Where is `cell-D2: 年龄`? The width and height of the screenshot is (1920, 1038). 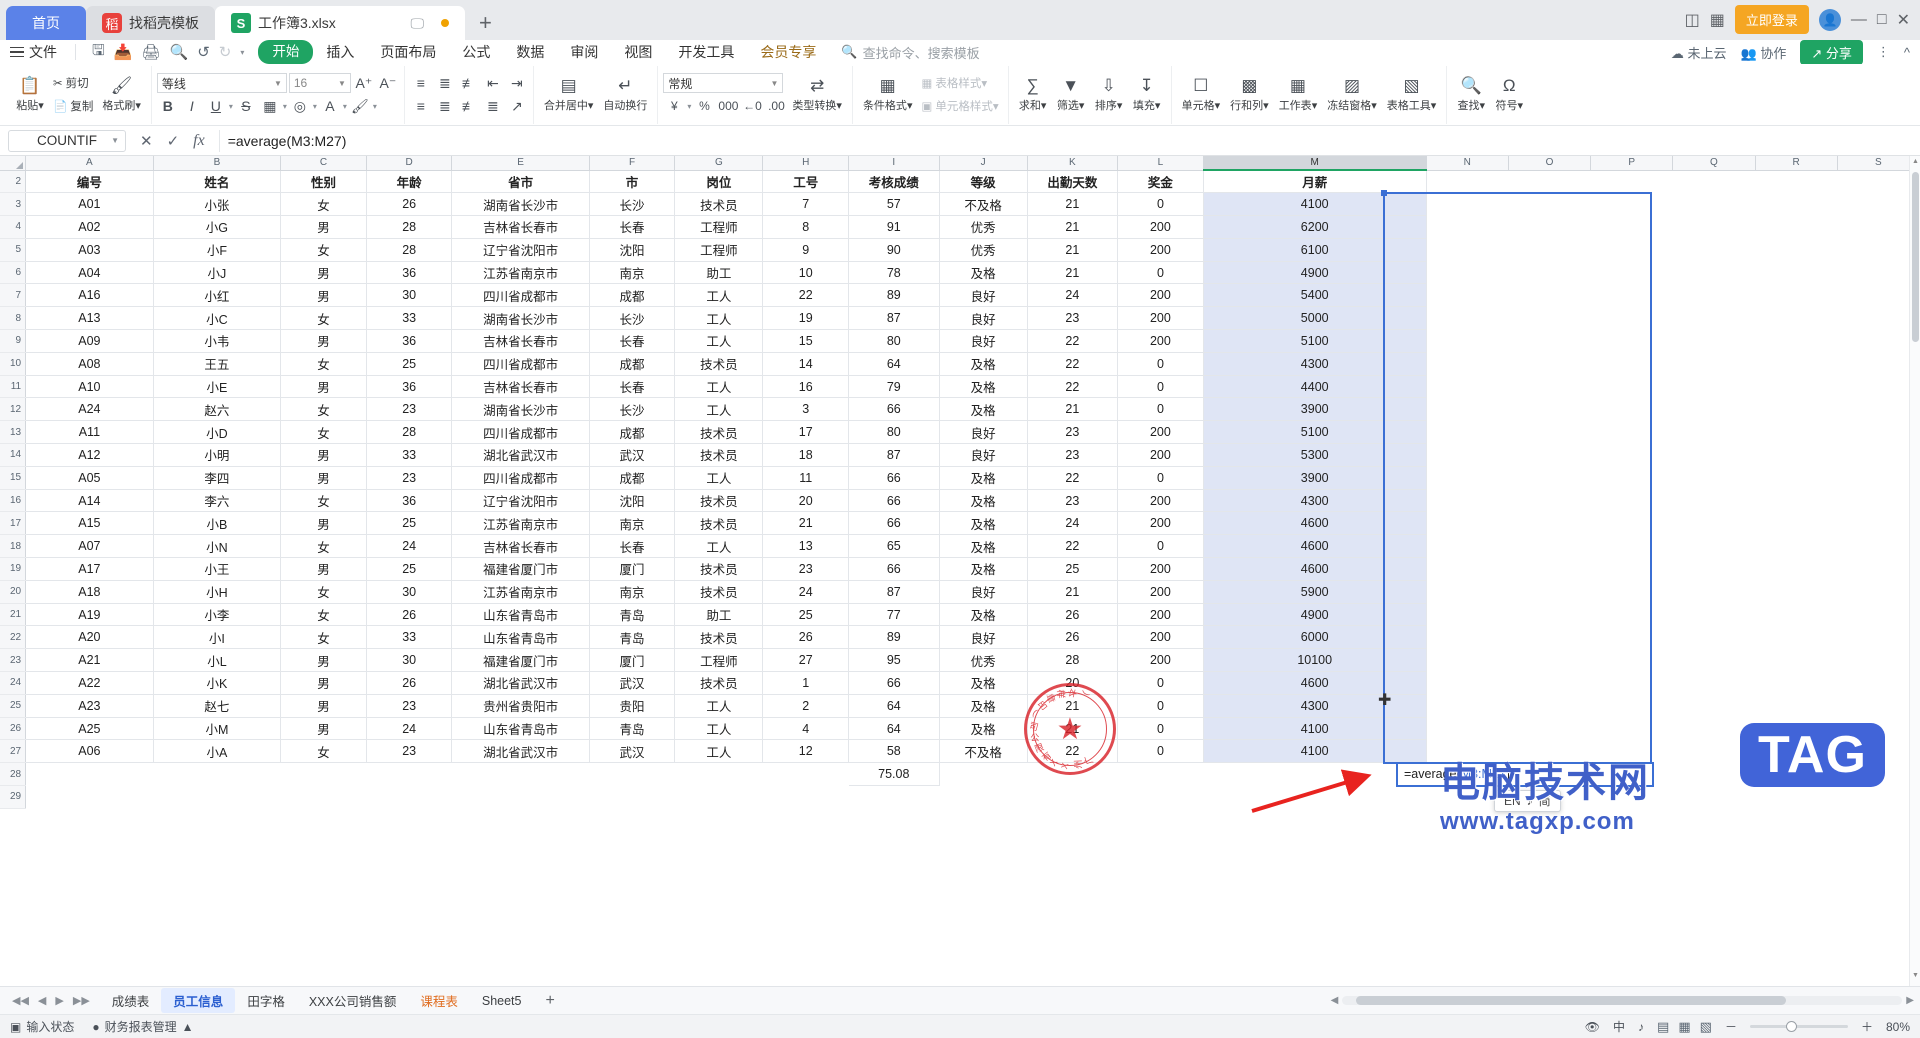
cell-D2: 年龄 is located at coordinates (409, 182).